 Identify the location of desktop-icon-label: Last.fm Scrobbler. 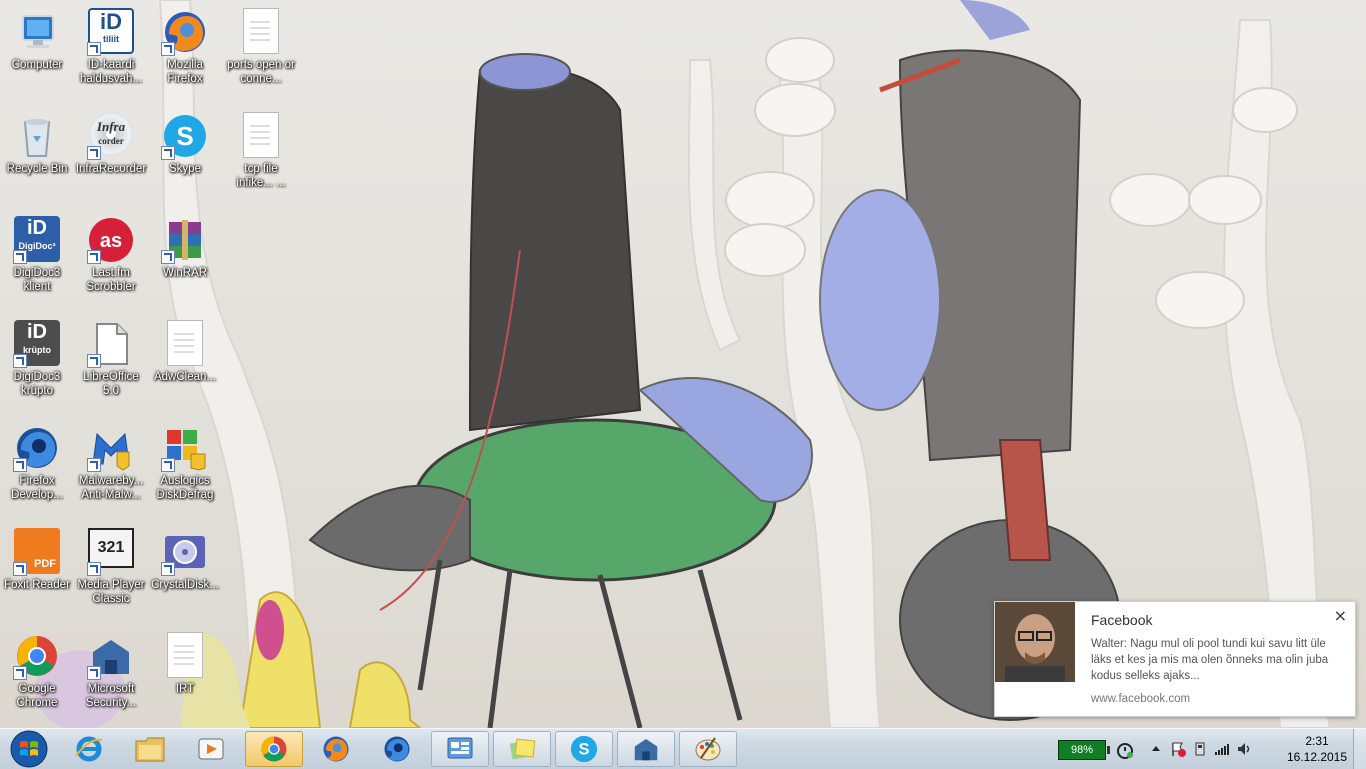
(111, 280).